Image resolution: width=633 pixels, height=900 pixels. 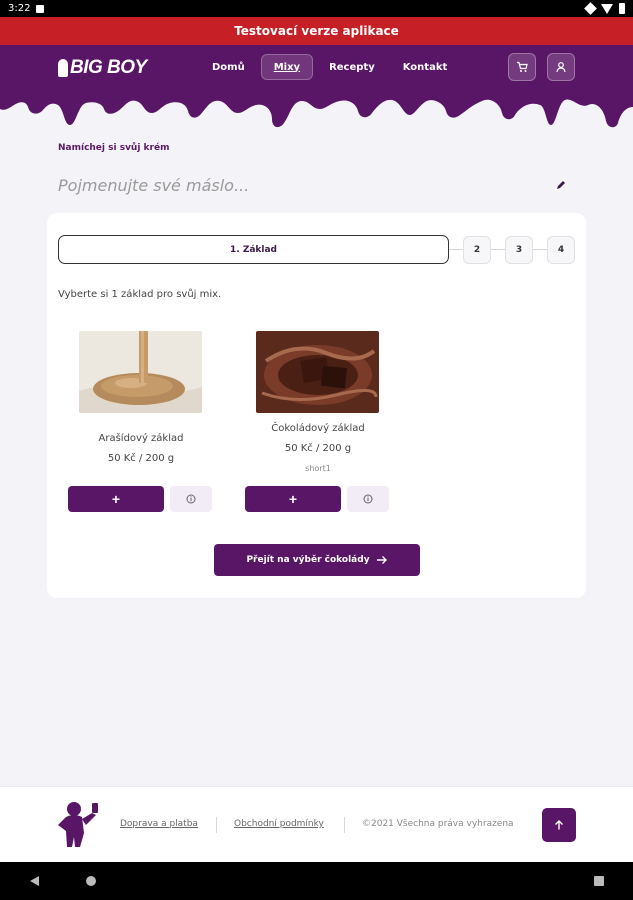 I want to click on footer-link-shipping: Doprava a platba, so click(x=159, y=824).